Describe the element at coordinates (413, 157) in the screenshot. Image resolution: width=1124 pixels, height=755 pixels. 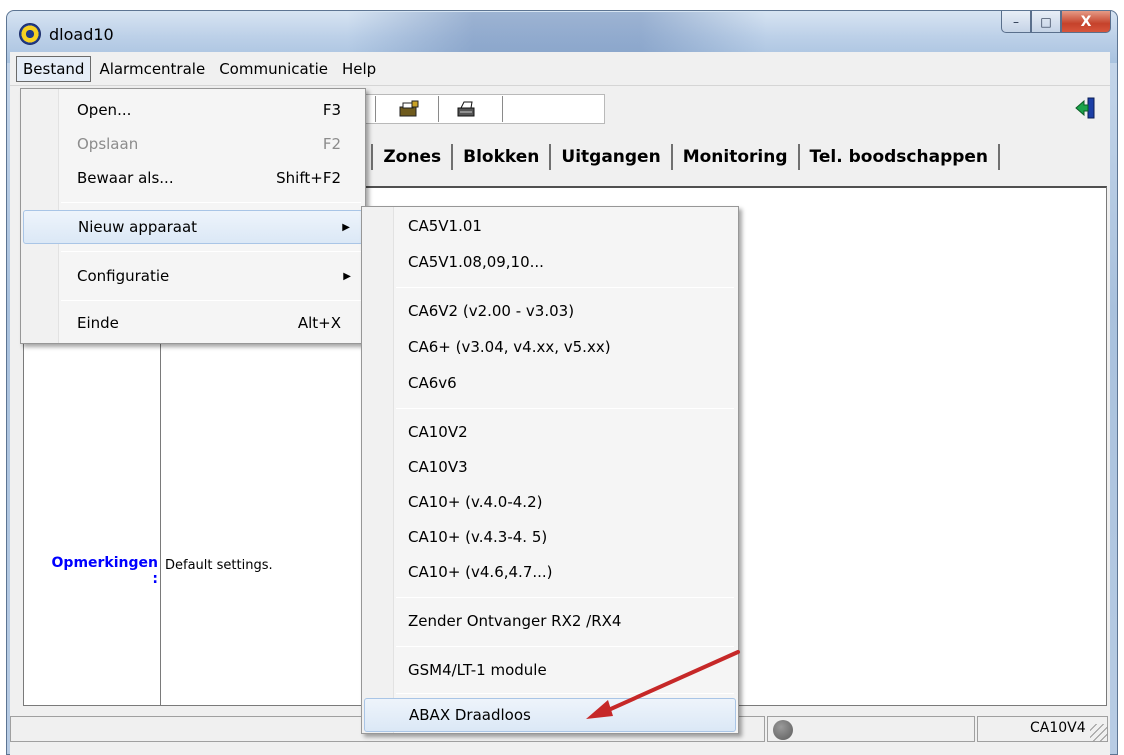
I see `tab-zones: Zones` at that location.